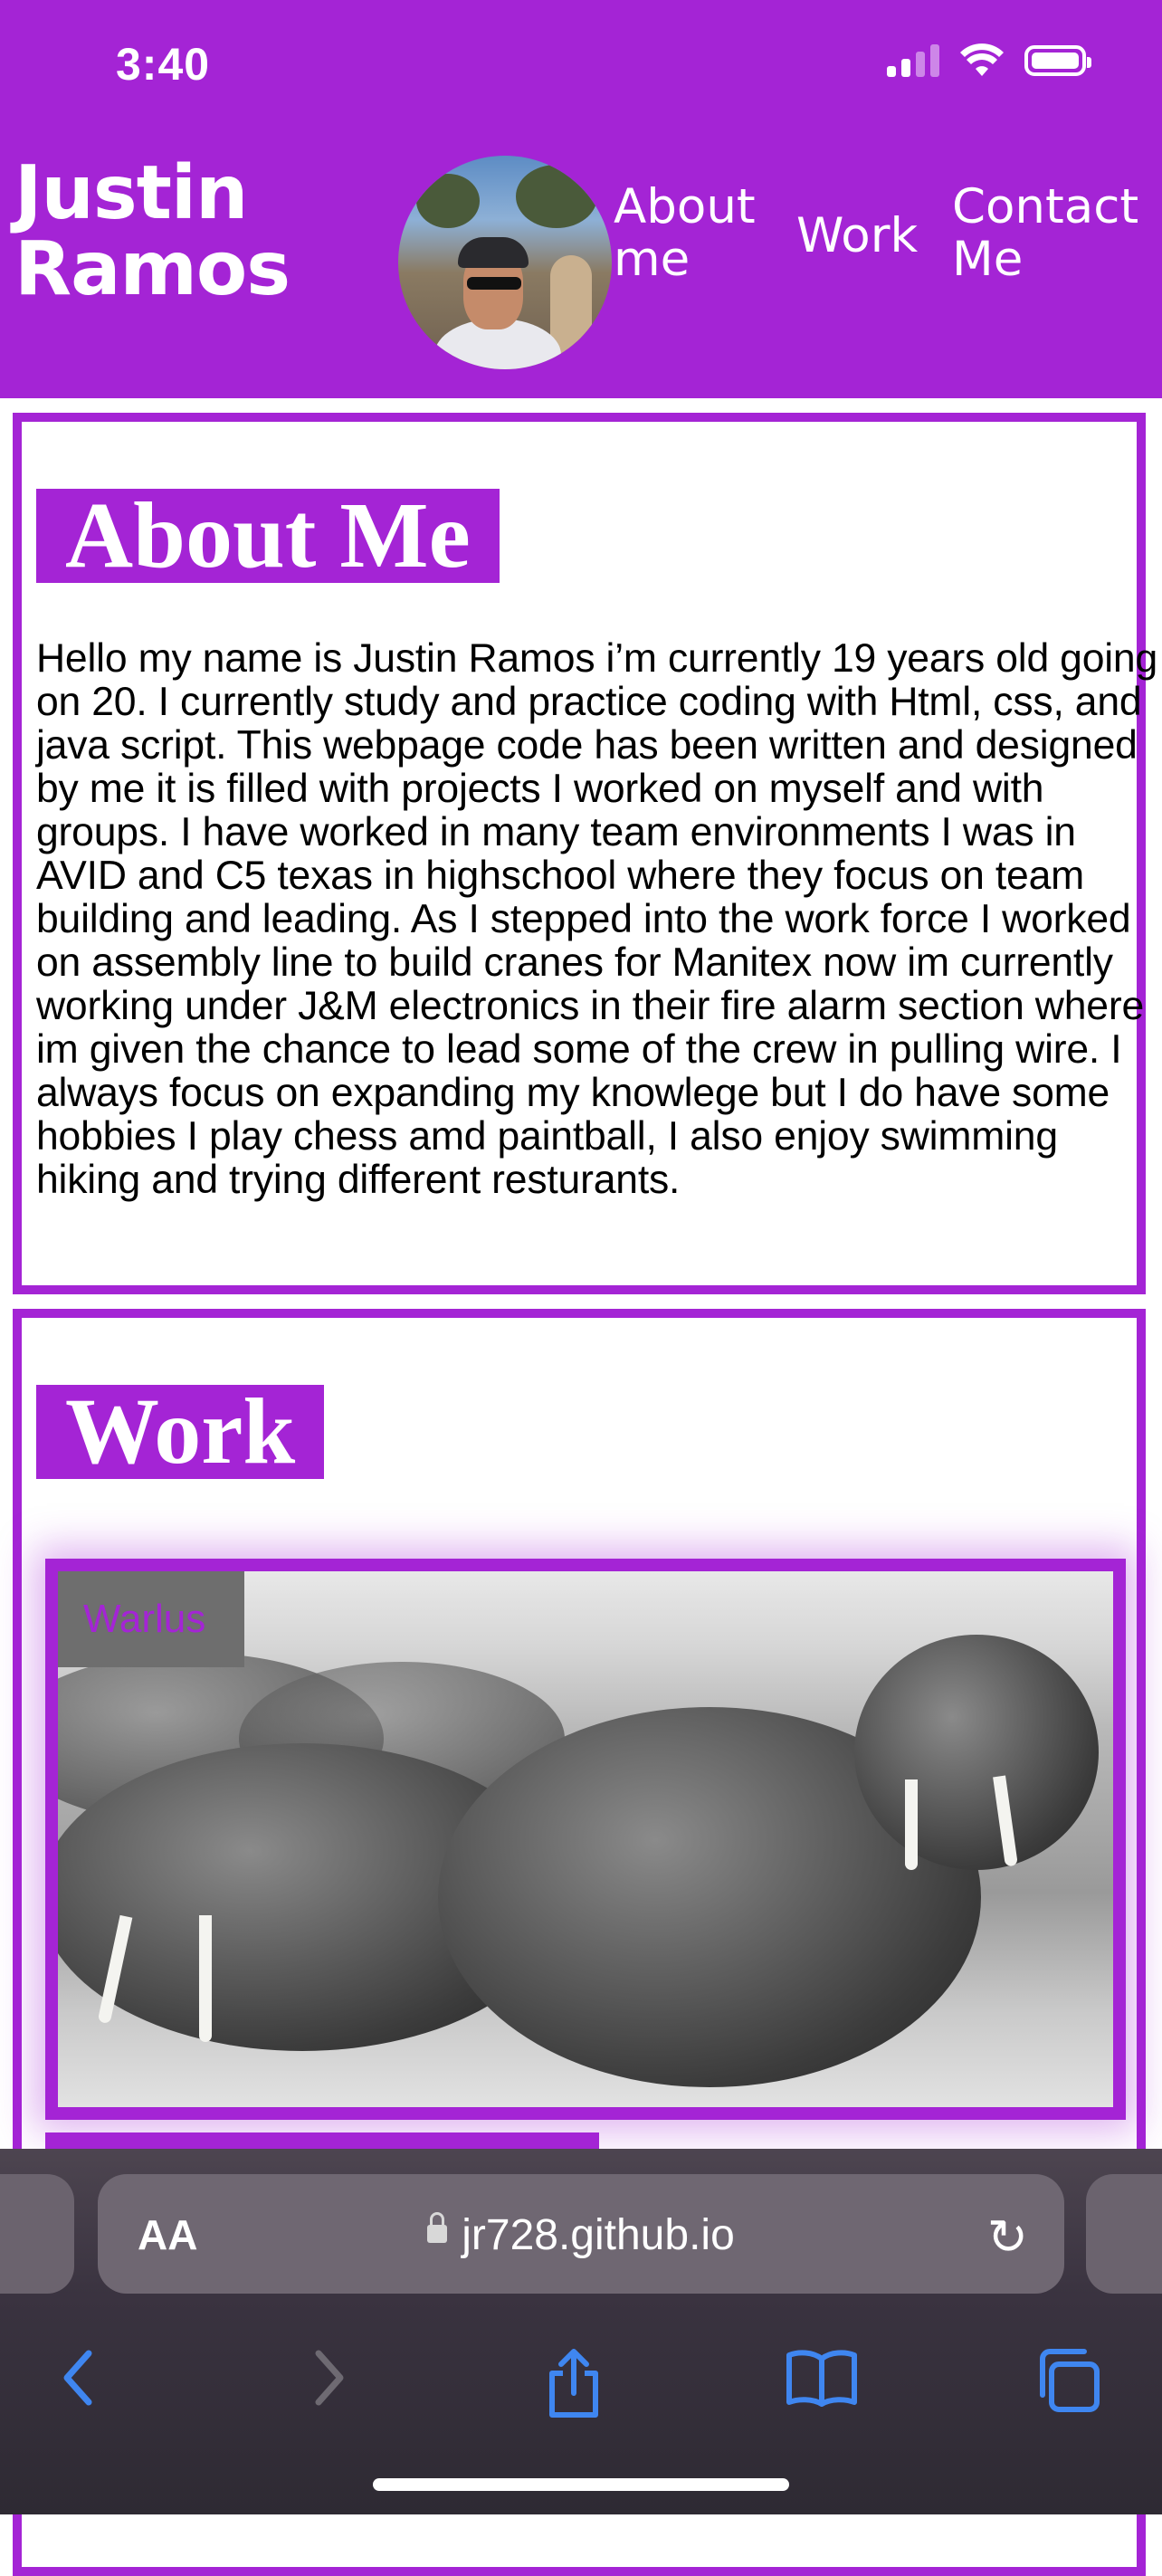 The height and width of the screenshot is (2576, 1162). I want to click on url-display: jr728.github.io, so click(581, 2235).